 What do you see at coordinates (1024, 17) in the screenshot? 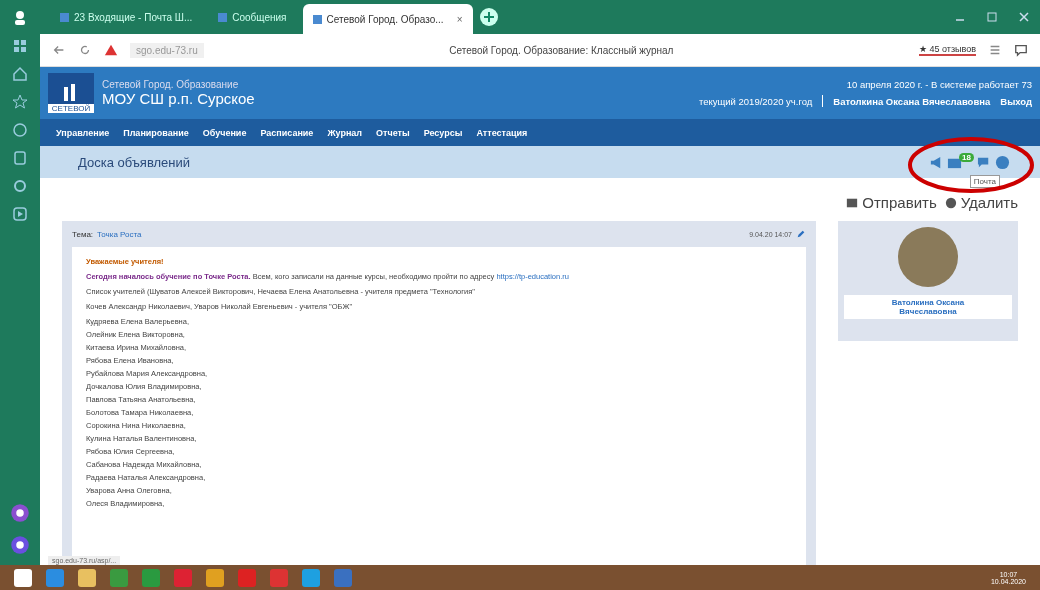
I see `close-icon` at bounding box center [1024, 17].